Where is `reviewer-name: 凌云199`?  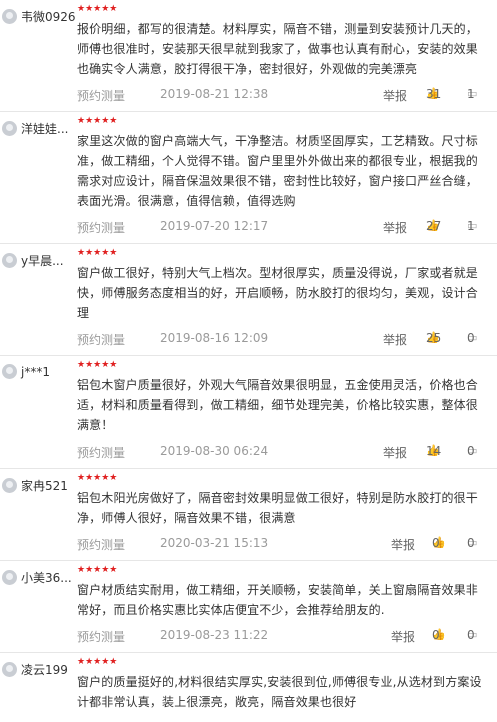
reviewer-name: 凌云199 is located at coordinates (44, 670).